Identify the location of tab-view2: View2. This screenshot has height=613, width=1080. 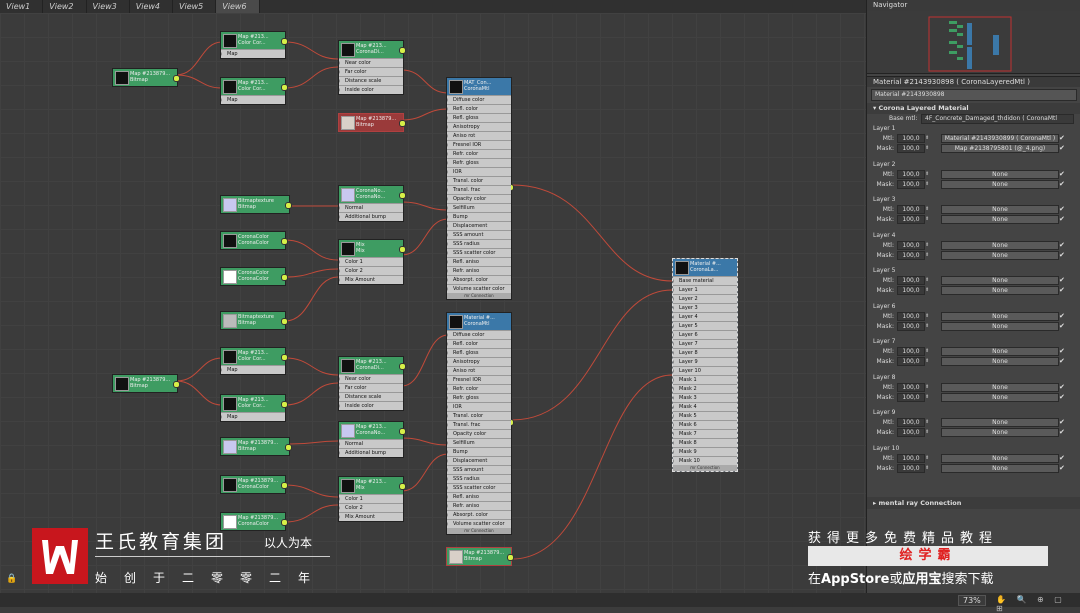
(65, 6).